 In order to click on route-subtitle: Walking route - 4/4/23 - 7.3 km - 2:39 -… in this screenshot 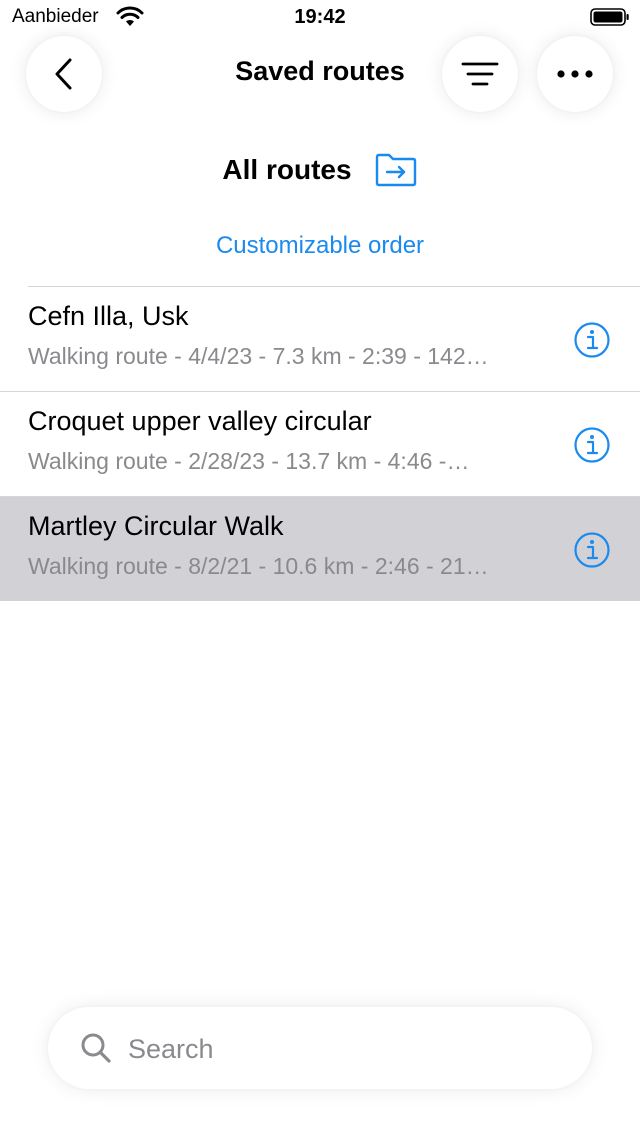, I will do `click(258, 356)`.